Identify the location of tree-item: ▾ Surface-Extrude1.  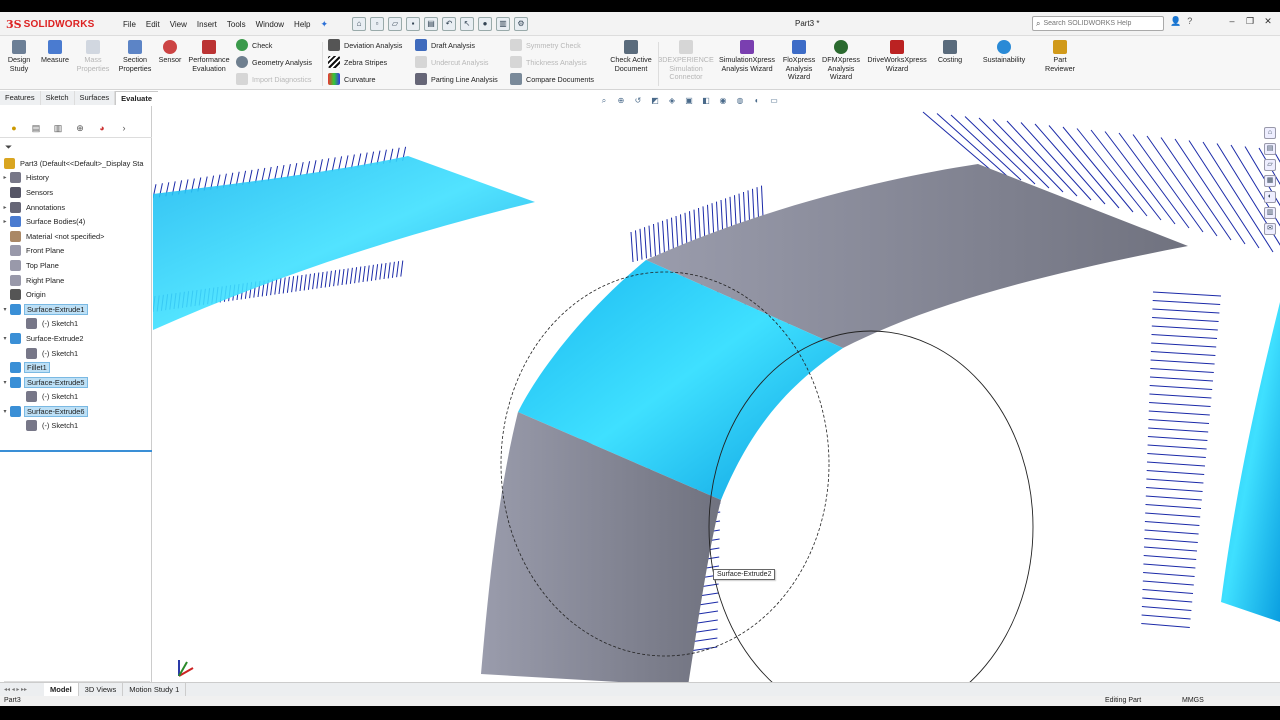
(76, 309).